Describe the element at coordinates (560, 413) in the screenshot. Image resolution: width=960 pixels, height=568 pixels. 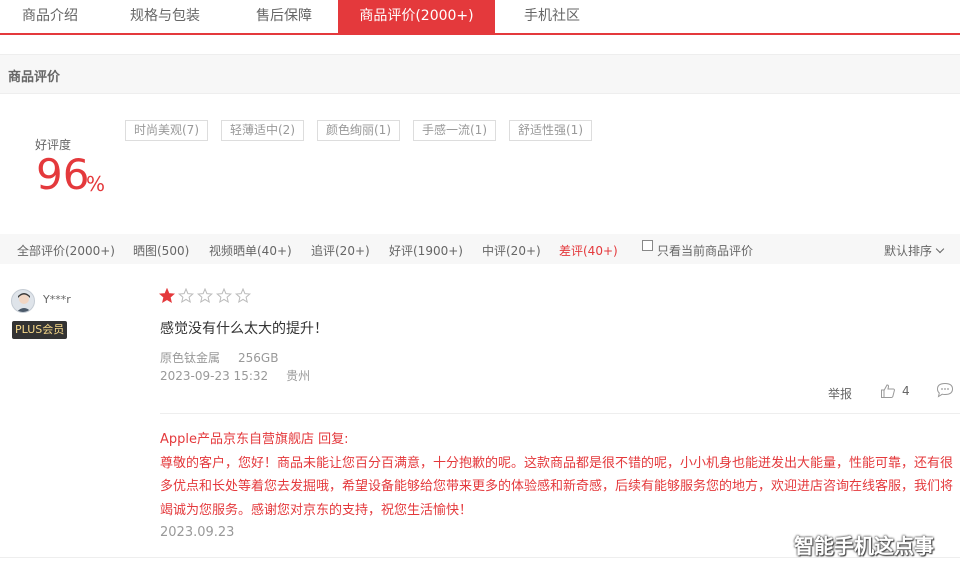
I see `divider` at that location.